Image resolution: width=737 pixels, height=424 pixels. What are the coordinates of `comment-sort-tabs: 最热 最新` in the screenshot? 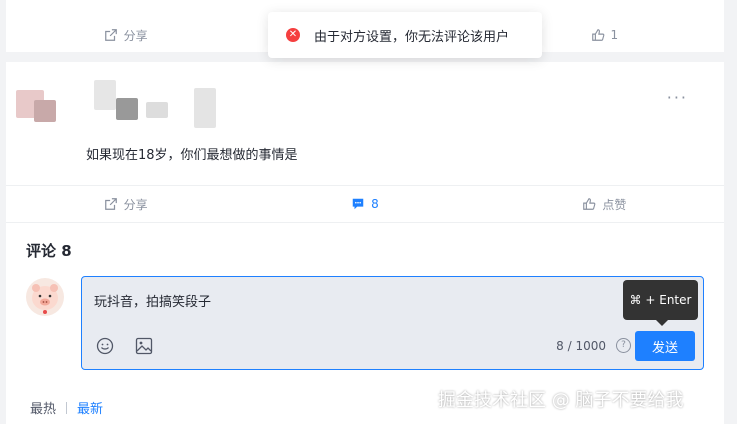 It's located at (66, 407).